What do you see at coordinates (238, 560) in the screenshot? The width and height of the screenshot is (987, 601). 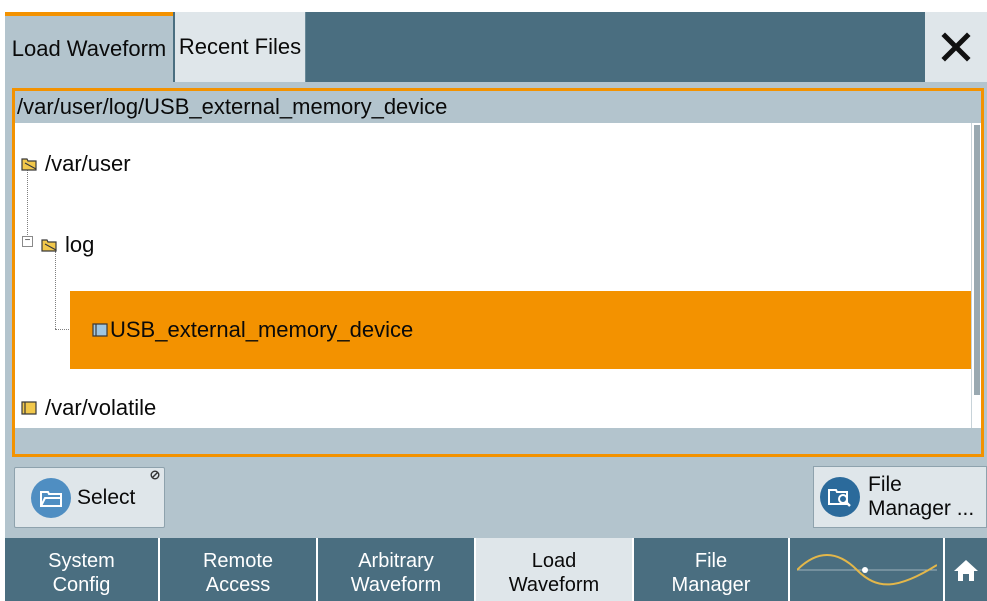 I see `task-line1: Remote` at bounding box center [238, 560].